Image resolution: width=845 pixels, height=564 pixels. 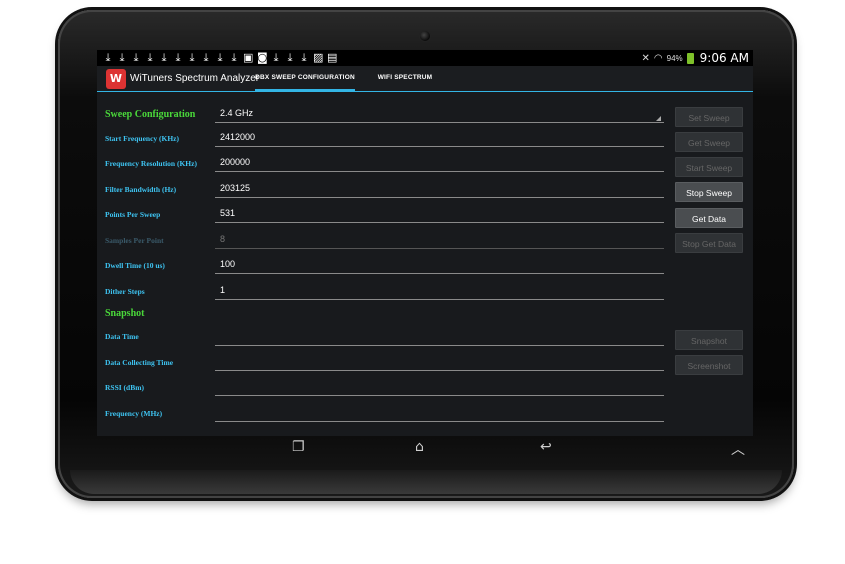 I want to click on screenshot-button: Screenshot, so click(x=709, y=365).